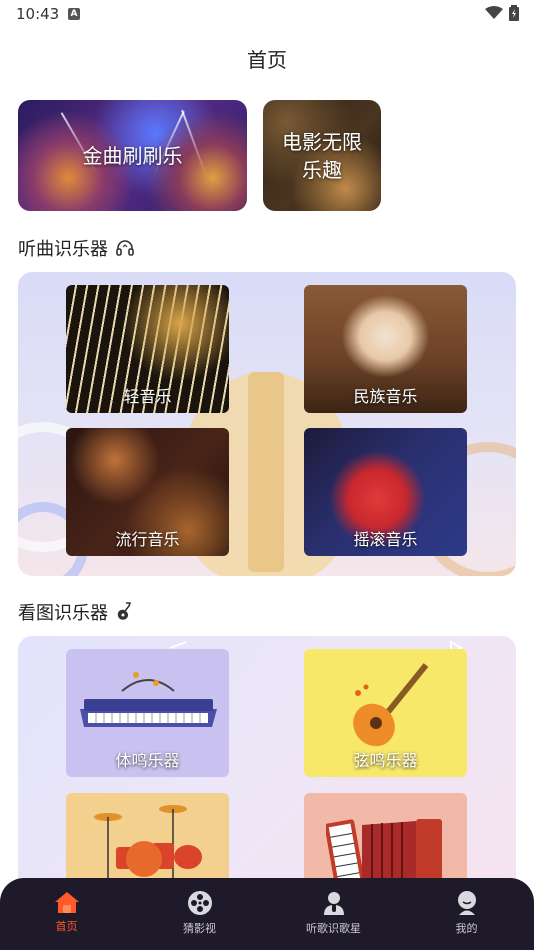  Describe the element at coordinates (38, 14) in the screenshot. I see `status-time: 10:43` at that location.